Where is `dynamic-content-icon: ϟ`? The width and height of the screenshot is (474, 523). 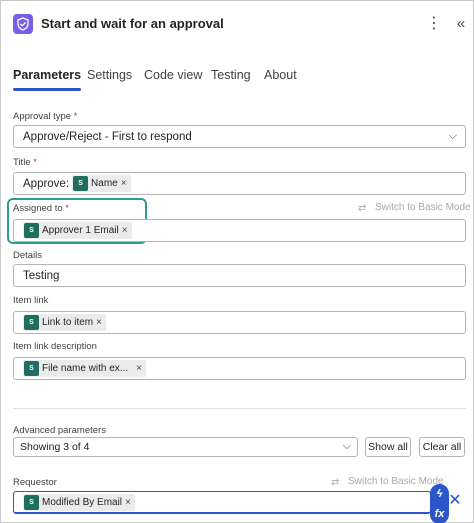
dynamic-content-icon: ϟ is located at coordinates (440, 494).